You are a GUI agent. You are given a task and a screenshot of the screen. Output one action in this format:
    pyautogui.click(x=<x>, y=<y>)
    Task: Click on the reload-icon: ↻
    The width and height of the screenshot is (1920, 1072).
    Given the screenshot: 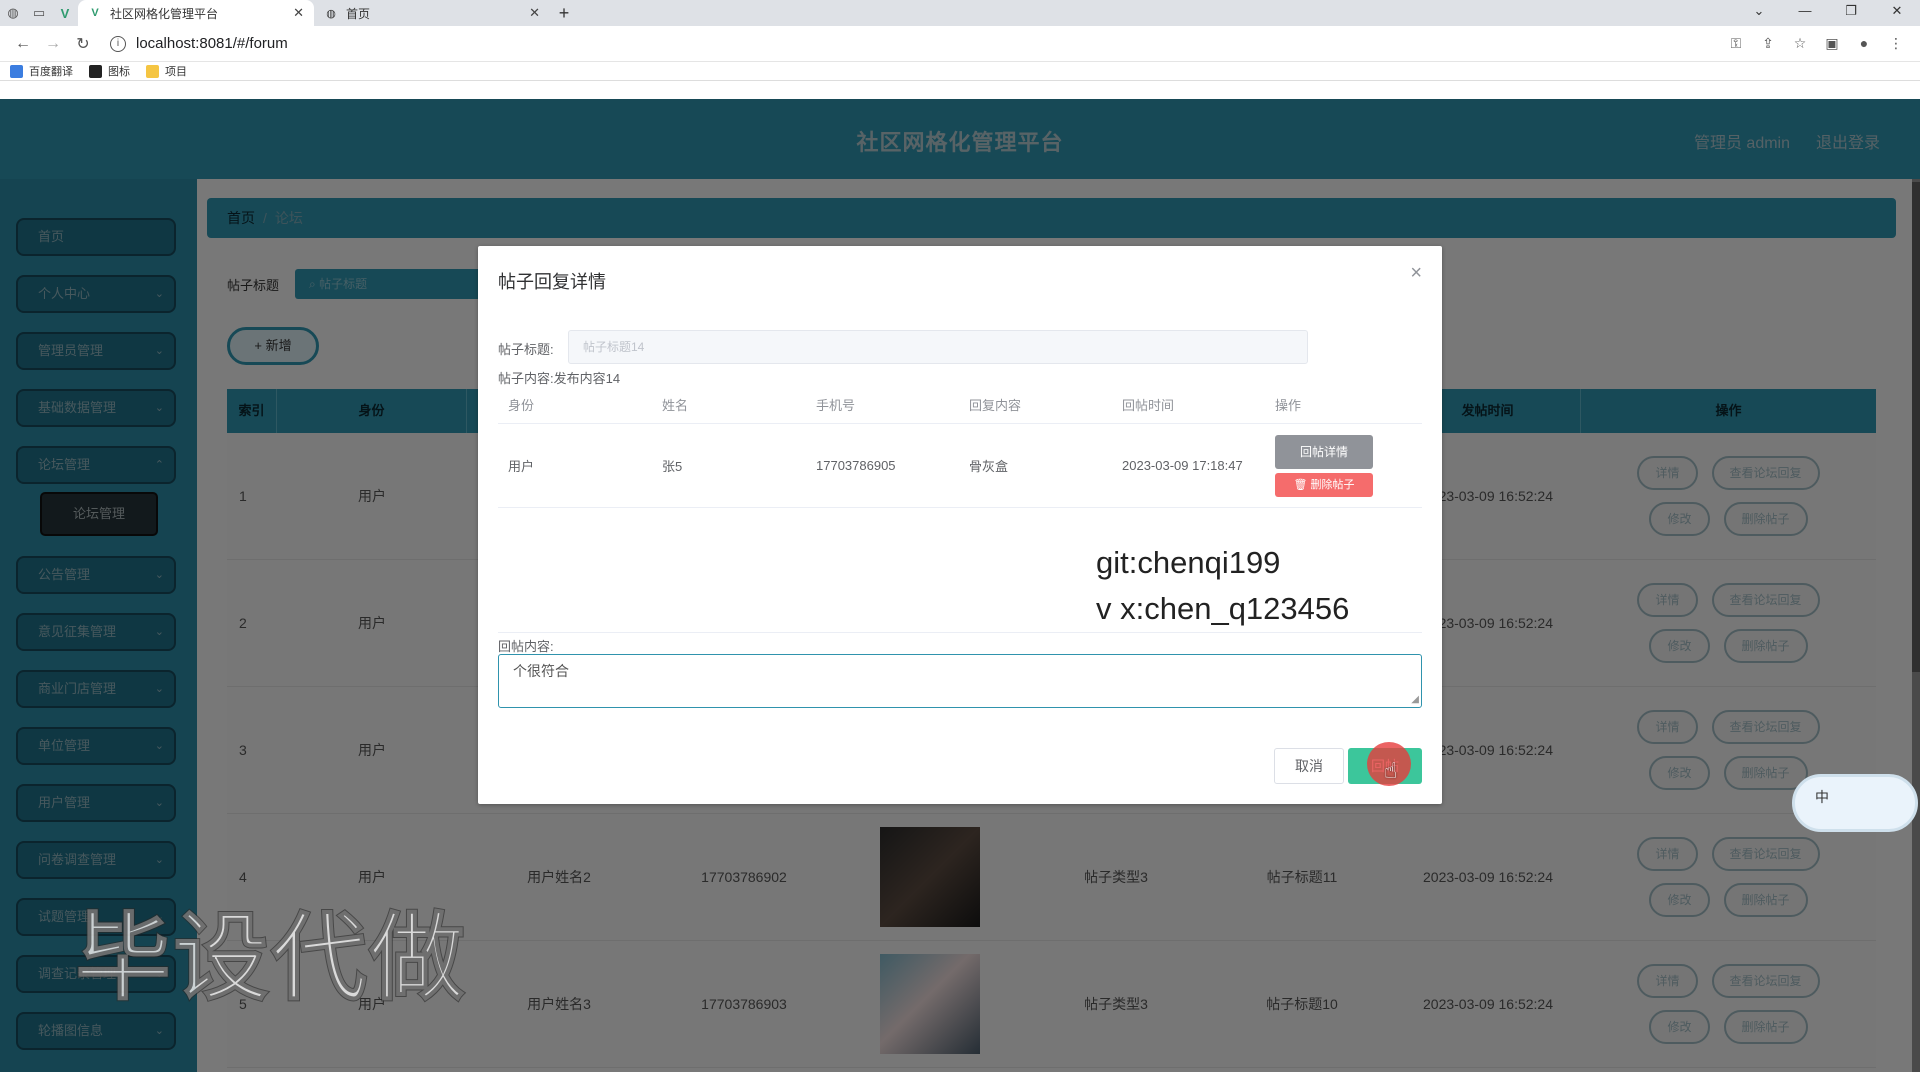 What is the action you would take?
    pyautogui.click(x=83, y=44)
    